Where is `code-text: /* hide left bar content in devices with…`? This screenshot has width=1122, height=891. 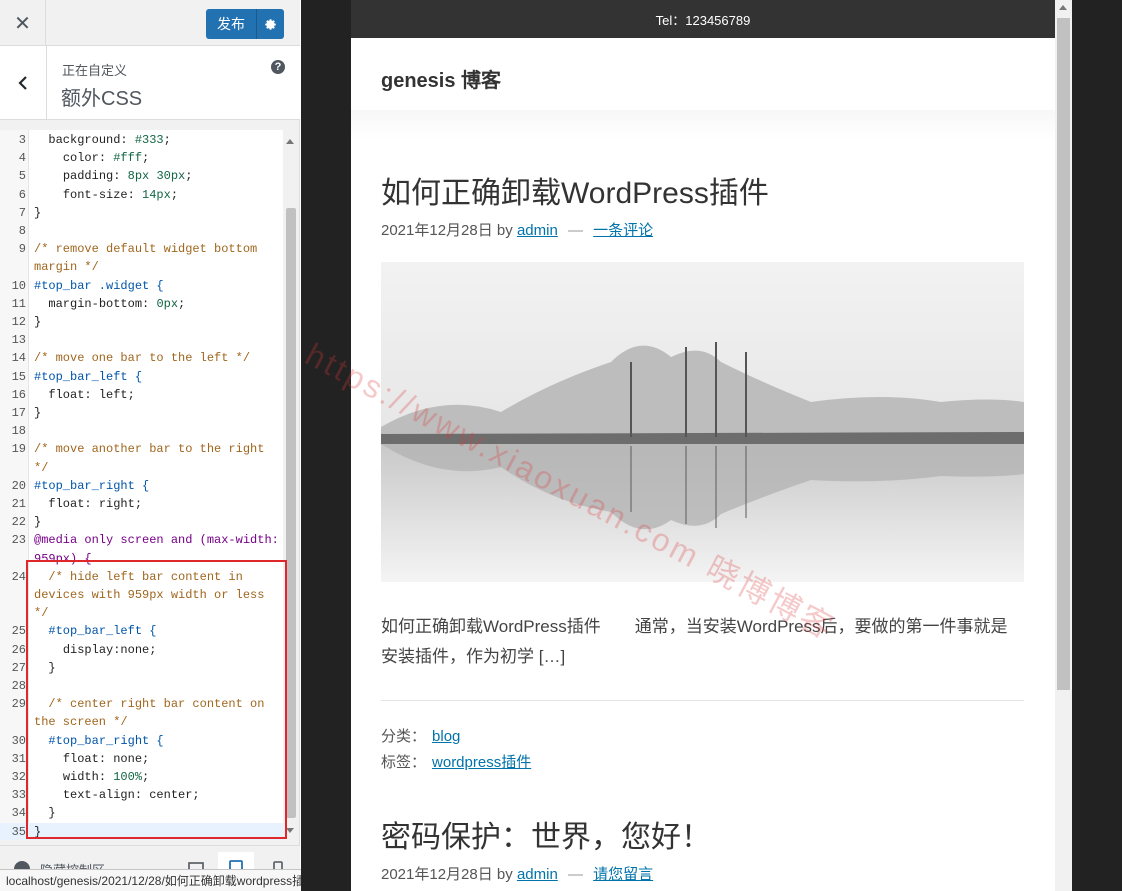
code-text: /* hide left bar content in devices with… is located at coordinates (153, 595).